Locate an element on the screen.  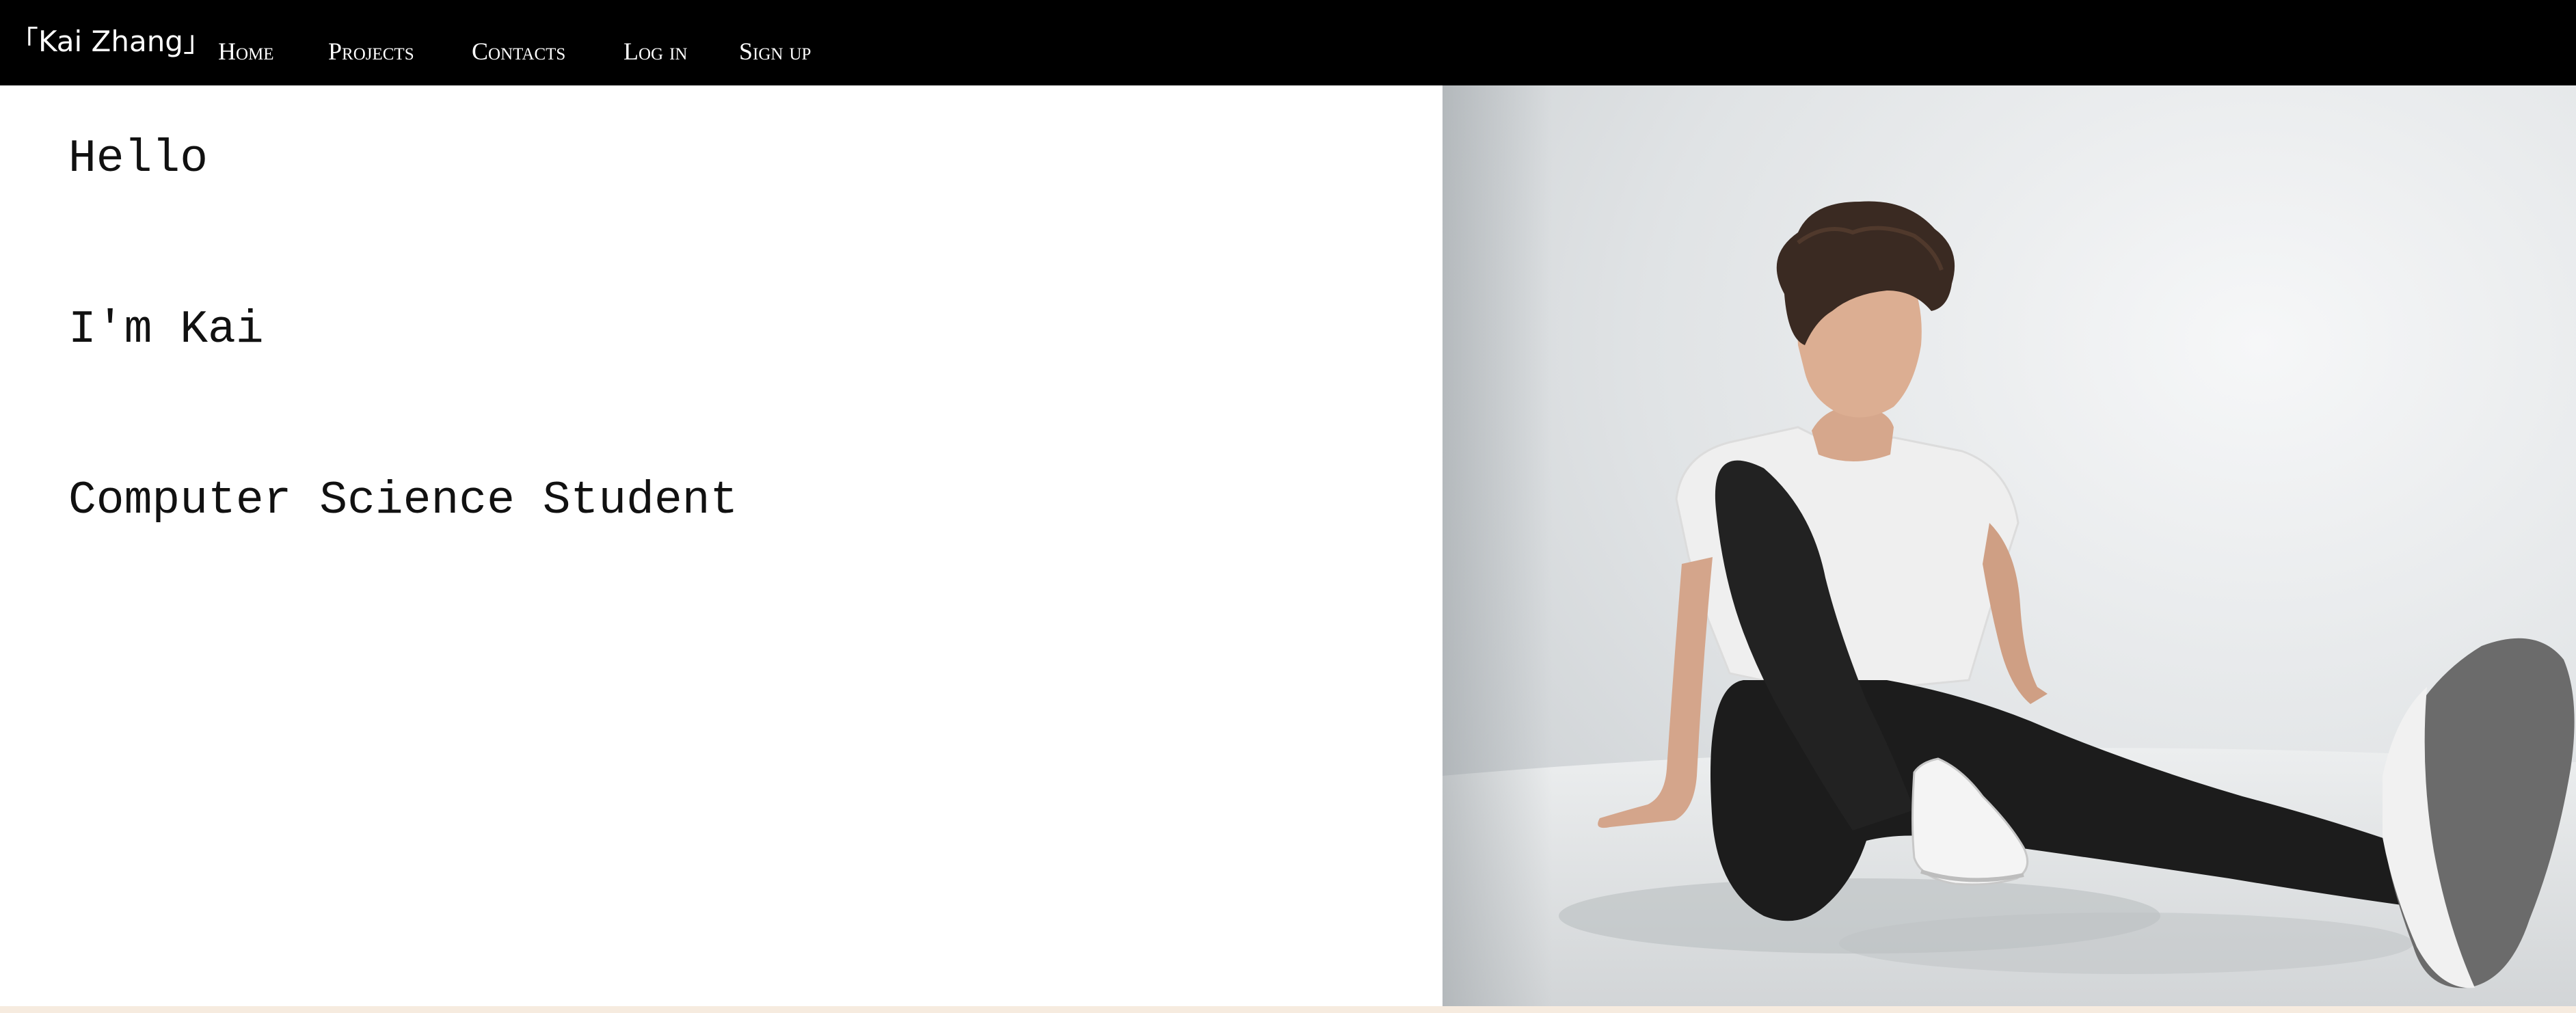
hero-name: I'm Kai is located at coordinates (166, 329).